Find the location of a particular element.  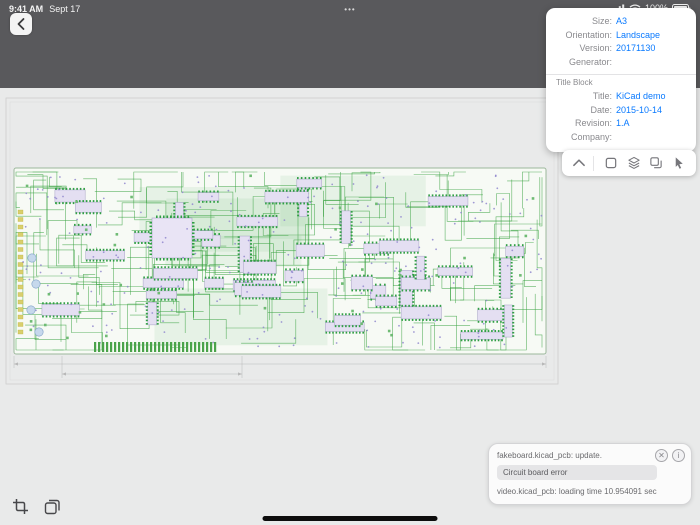

field-revision-value: 1.A is located at coordinates (623, 124).